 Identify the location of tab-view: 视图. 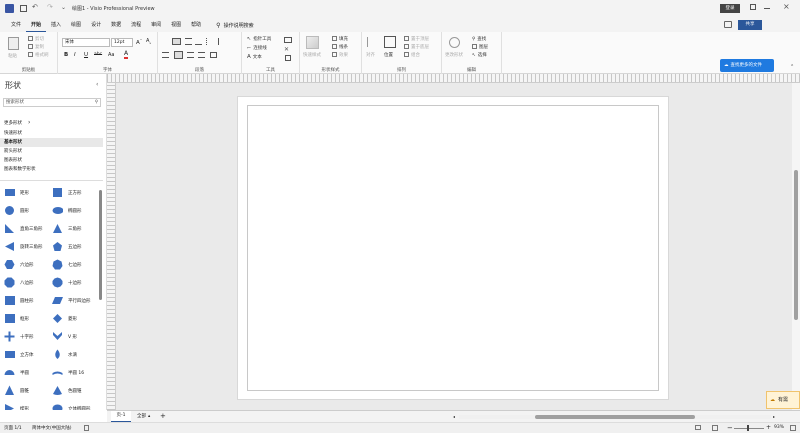
(176, 25).